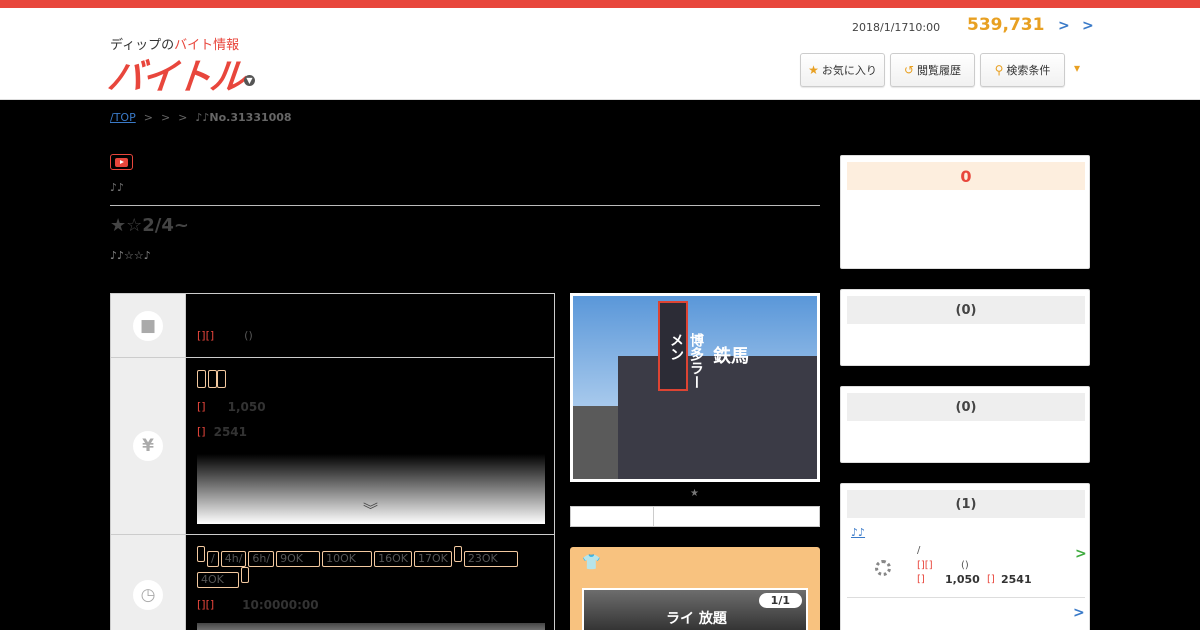 This screenshot has width=1200, height=630. I want to click on top-accent-bar, so click(600, 4).